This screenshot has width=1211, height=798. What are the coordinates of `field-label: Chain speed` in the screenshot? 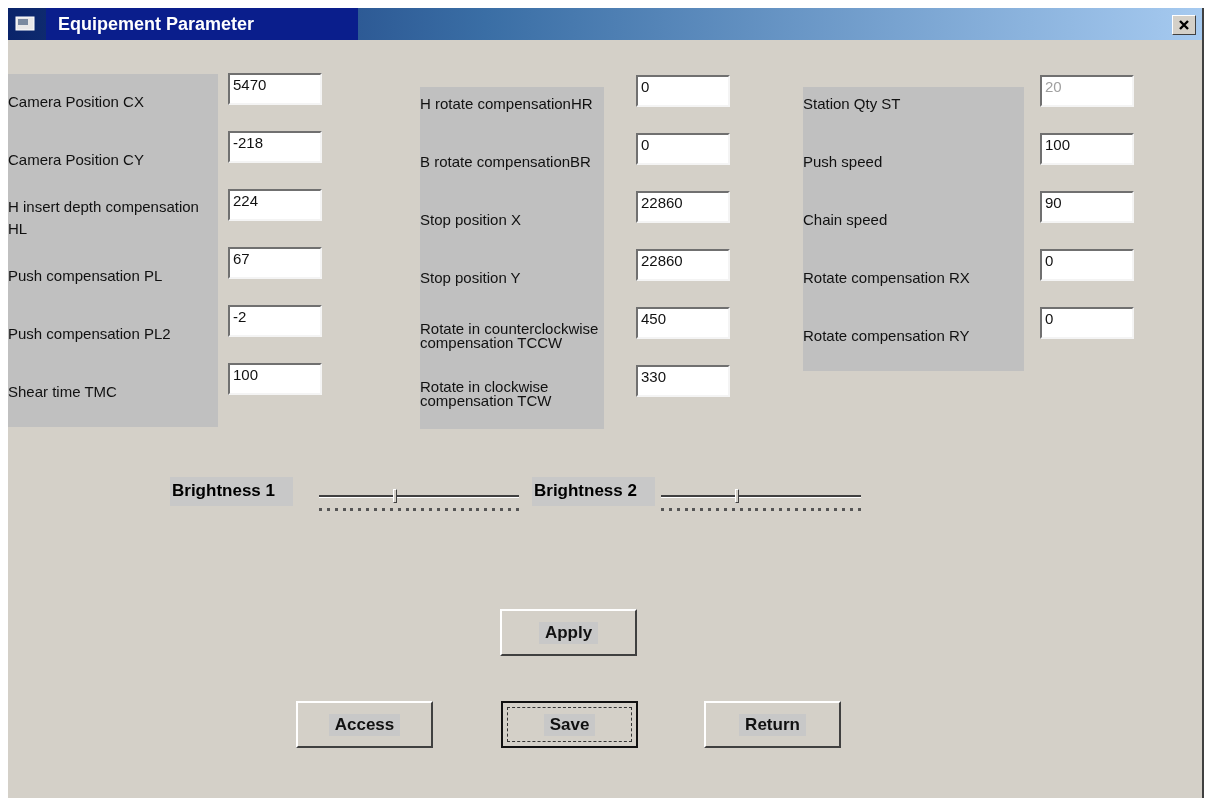 It's located at (845, 219).